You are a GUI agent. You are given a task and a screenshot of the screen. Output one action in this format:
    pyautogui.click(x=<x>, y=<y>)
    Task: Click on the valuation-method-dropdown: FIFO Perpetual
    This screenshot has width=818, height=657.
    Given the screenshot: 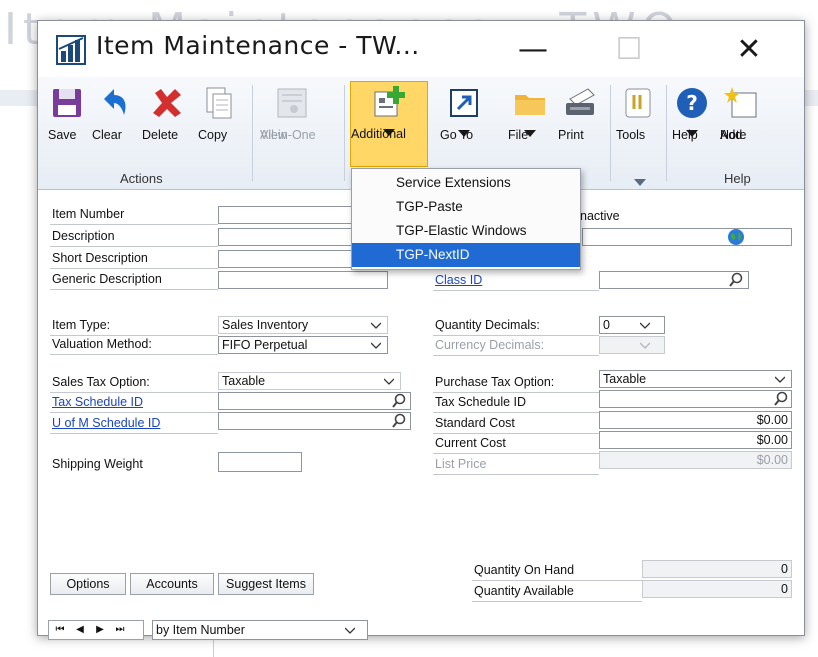 What is the action you would take?
    pyautogui.click(x=303, y=345)
    